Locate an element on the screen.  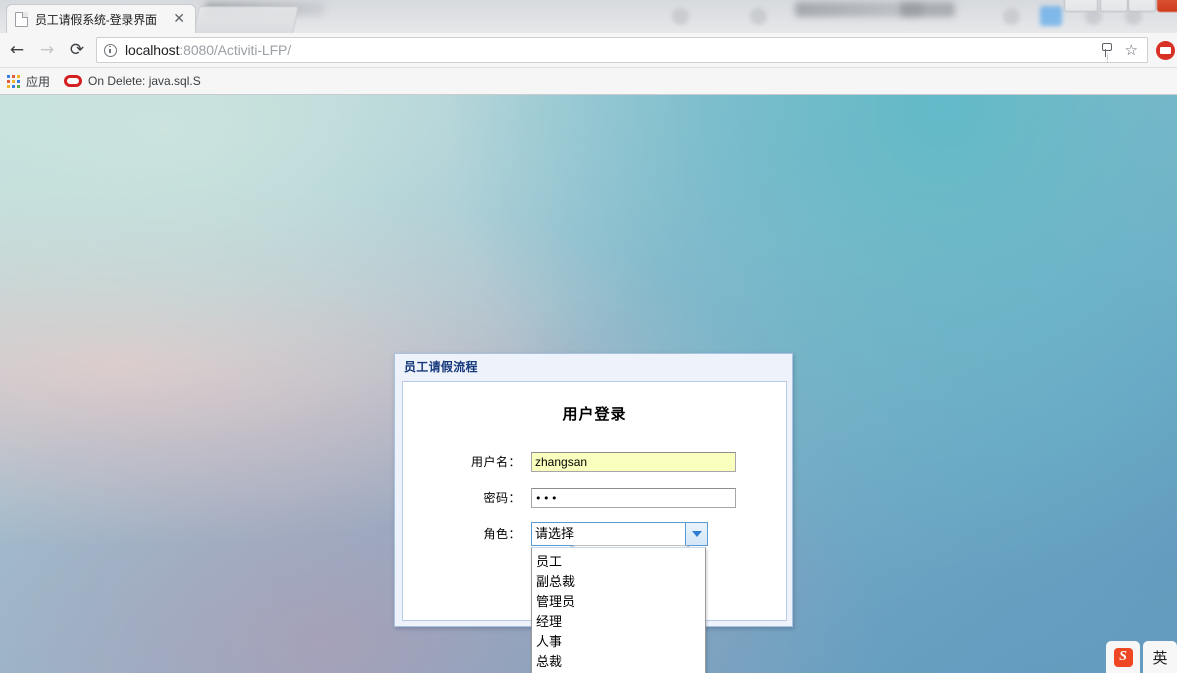
address-bar-url: localhost:8080/Activiti-LFP/ is located at coordinates (208, 50).